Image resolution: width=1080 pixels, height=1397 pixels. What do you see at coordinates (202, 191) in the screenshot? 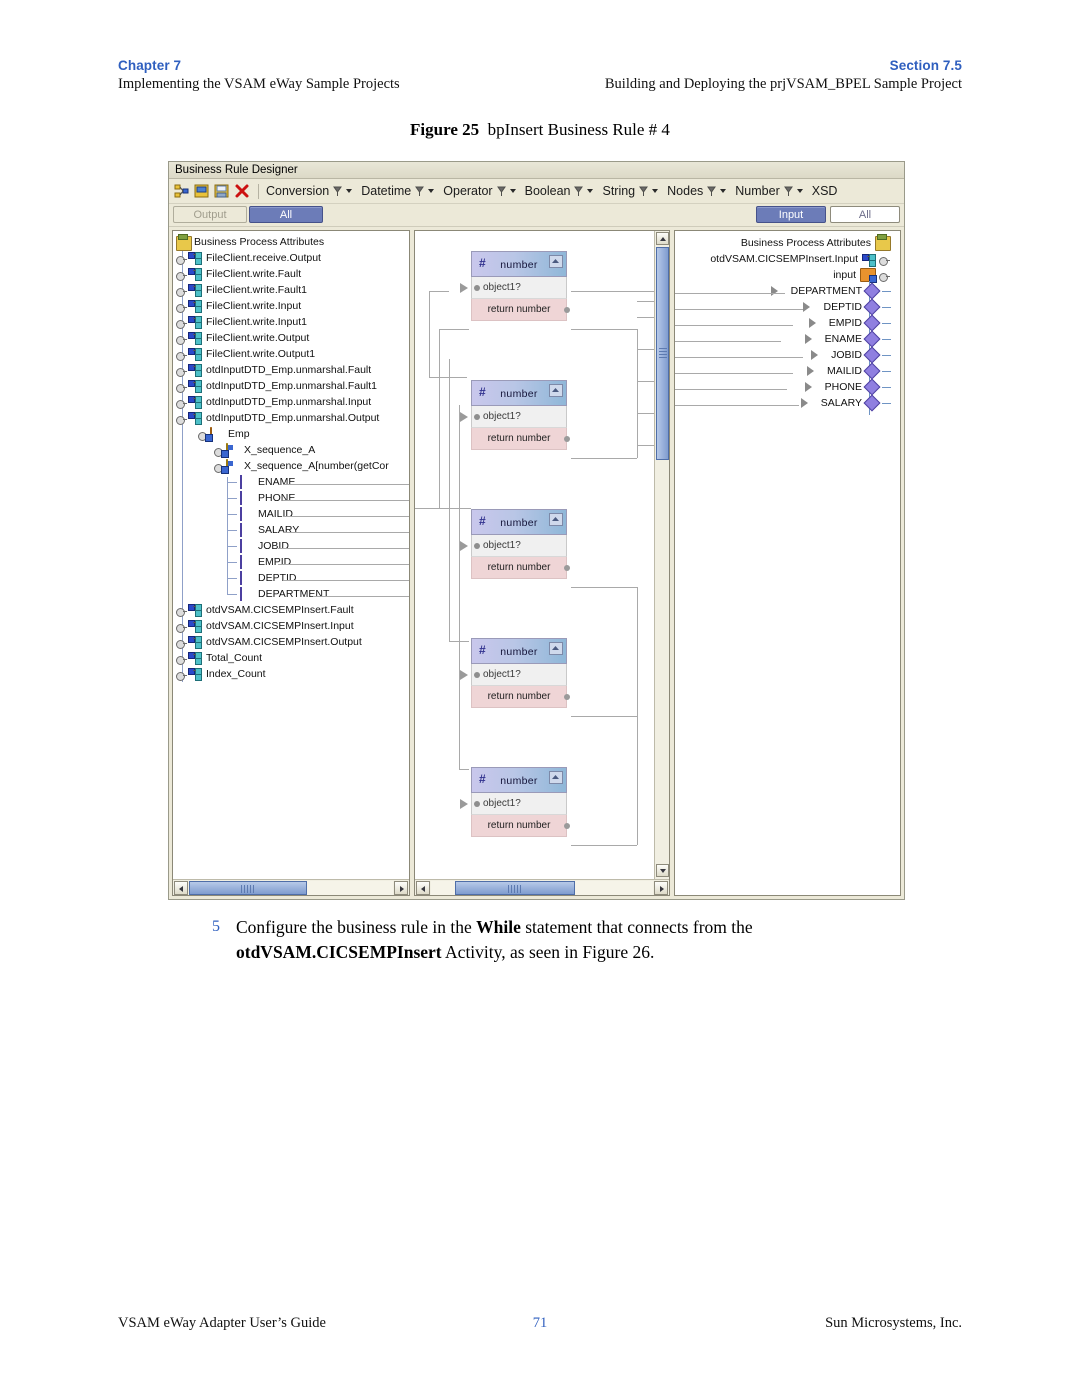
I see `open-folder-icon` at bounding box center [202, 191].